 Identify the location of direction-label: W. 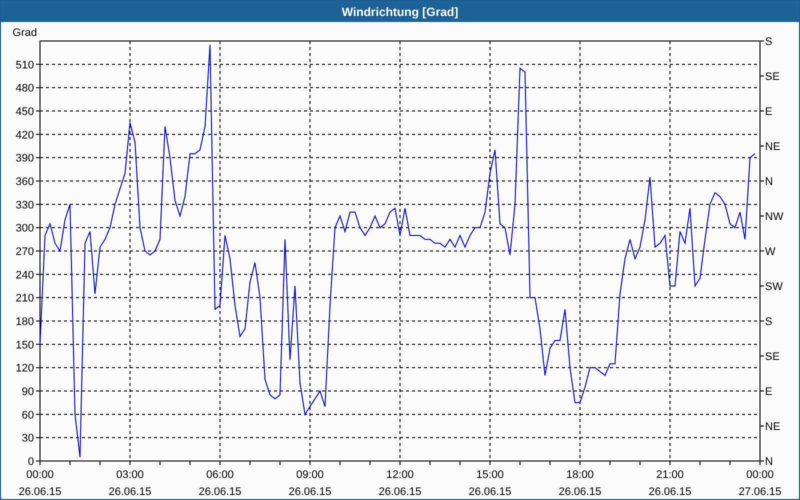
(770, 252).